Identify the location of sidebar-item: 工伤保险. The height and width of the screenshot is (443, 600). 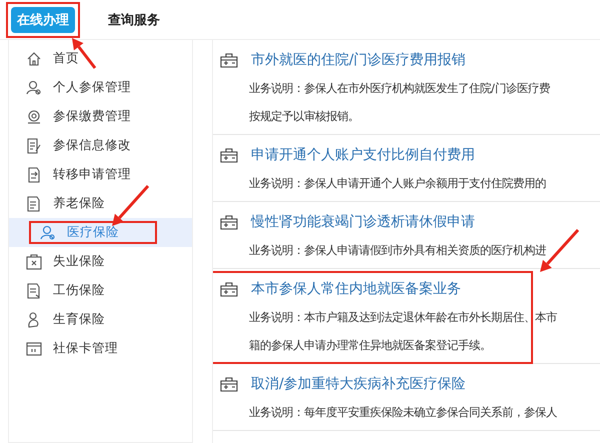
(100, 290).